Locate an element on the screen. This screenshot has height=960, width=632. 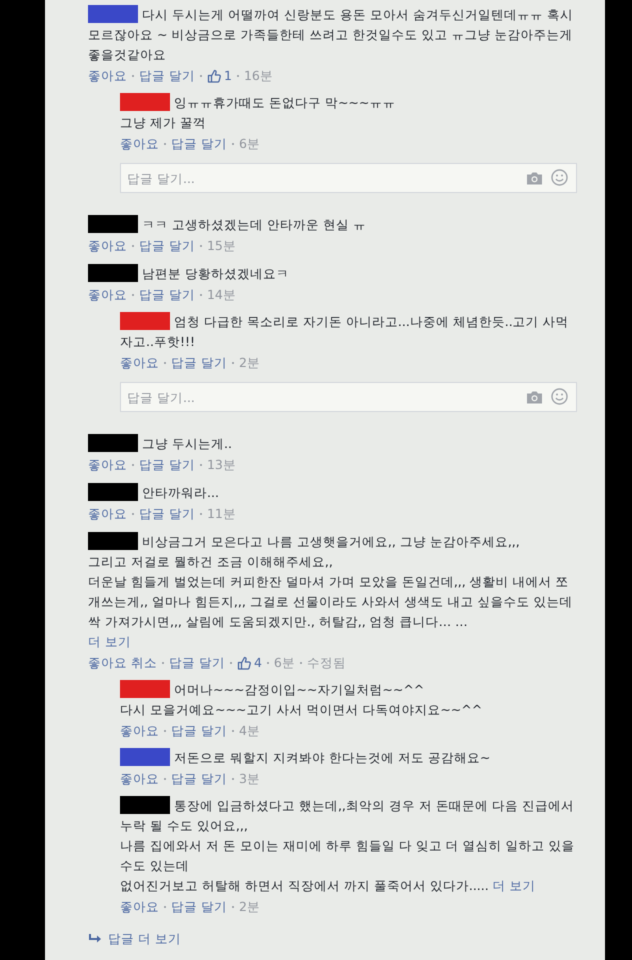
comment-text: 남편분 당황하셨겠네요ㅋ is located at coordinates (215, 273).